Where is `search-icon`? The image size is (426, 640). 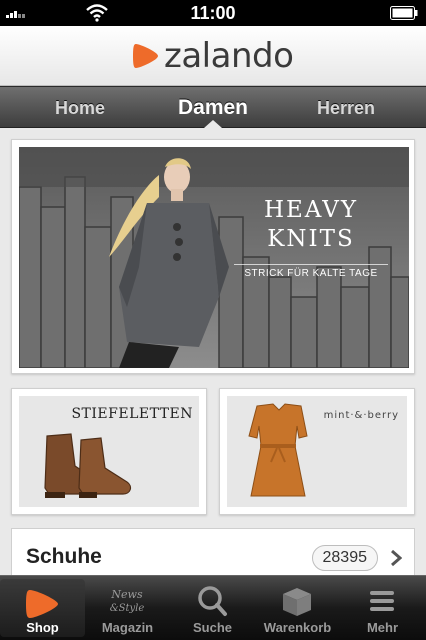
search-icon is located at coordinates (212, 601).